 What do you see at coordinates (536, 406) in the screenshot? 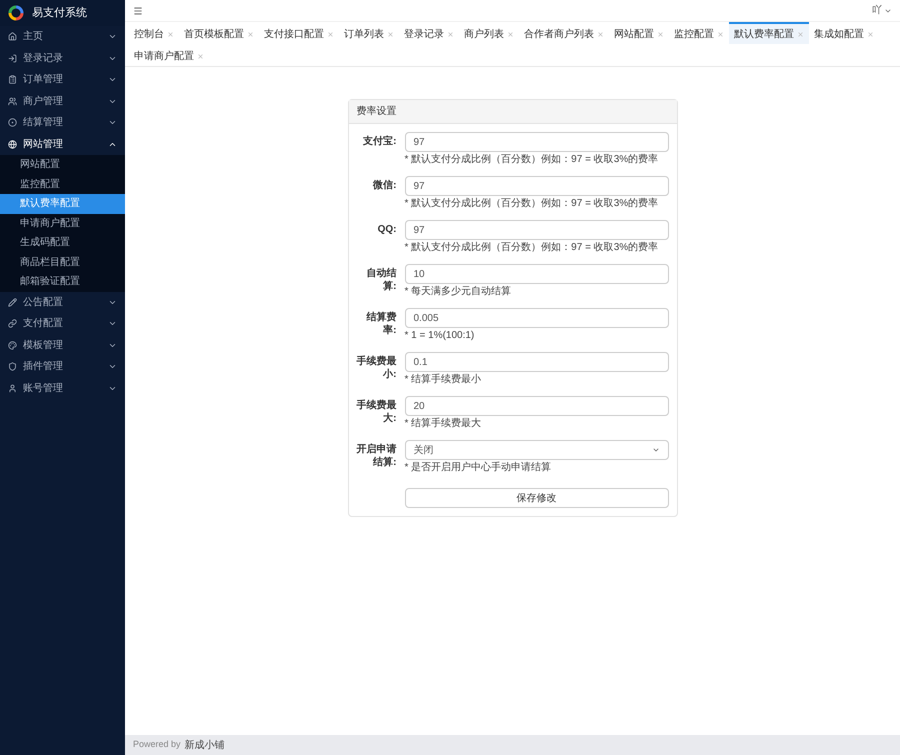
I see `input-field: 20` at bounding box center [536, 406].